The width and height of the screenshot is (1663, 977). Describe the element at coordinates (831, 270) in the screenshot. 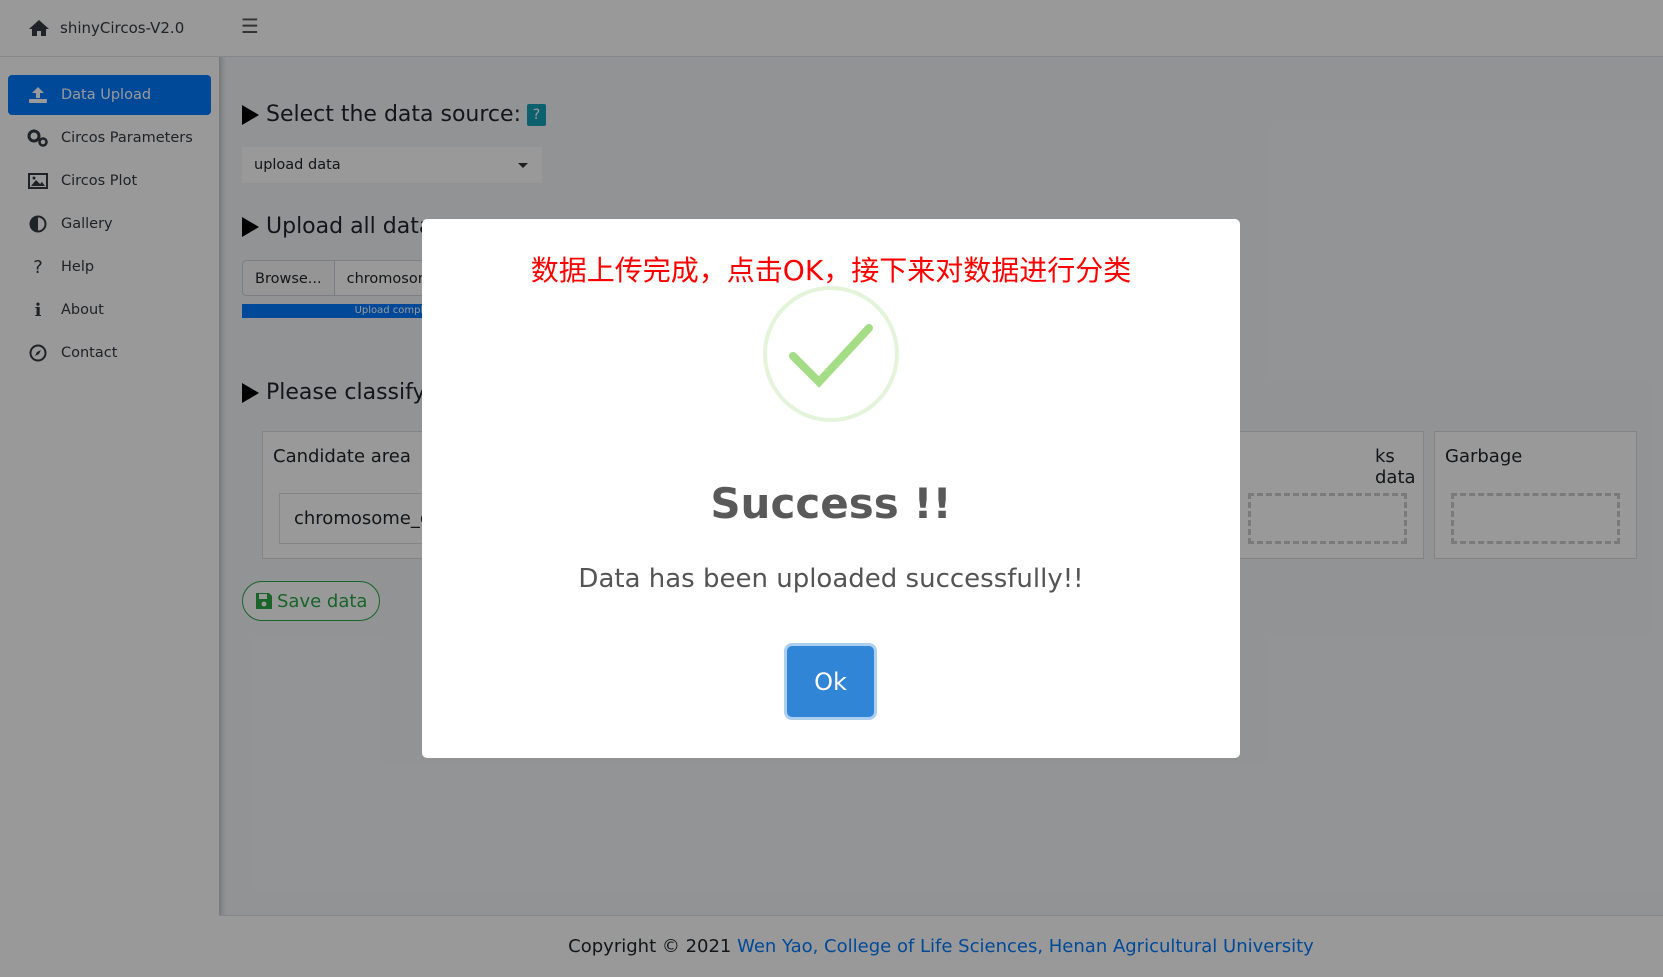

I see `annotation-text: 数据上传完成，点击OK，接下来对数据进行分类` at that location.